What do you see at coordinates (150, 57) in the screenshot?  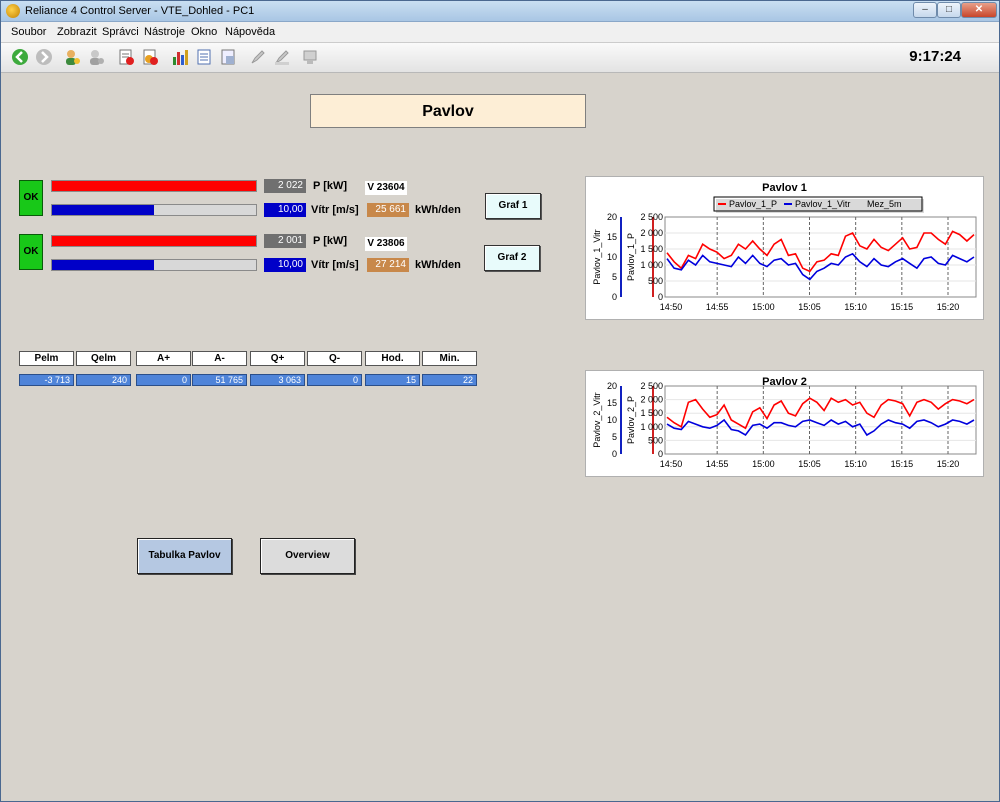 I see `alarm-ack-icon` at bounding box center [150, 57].